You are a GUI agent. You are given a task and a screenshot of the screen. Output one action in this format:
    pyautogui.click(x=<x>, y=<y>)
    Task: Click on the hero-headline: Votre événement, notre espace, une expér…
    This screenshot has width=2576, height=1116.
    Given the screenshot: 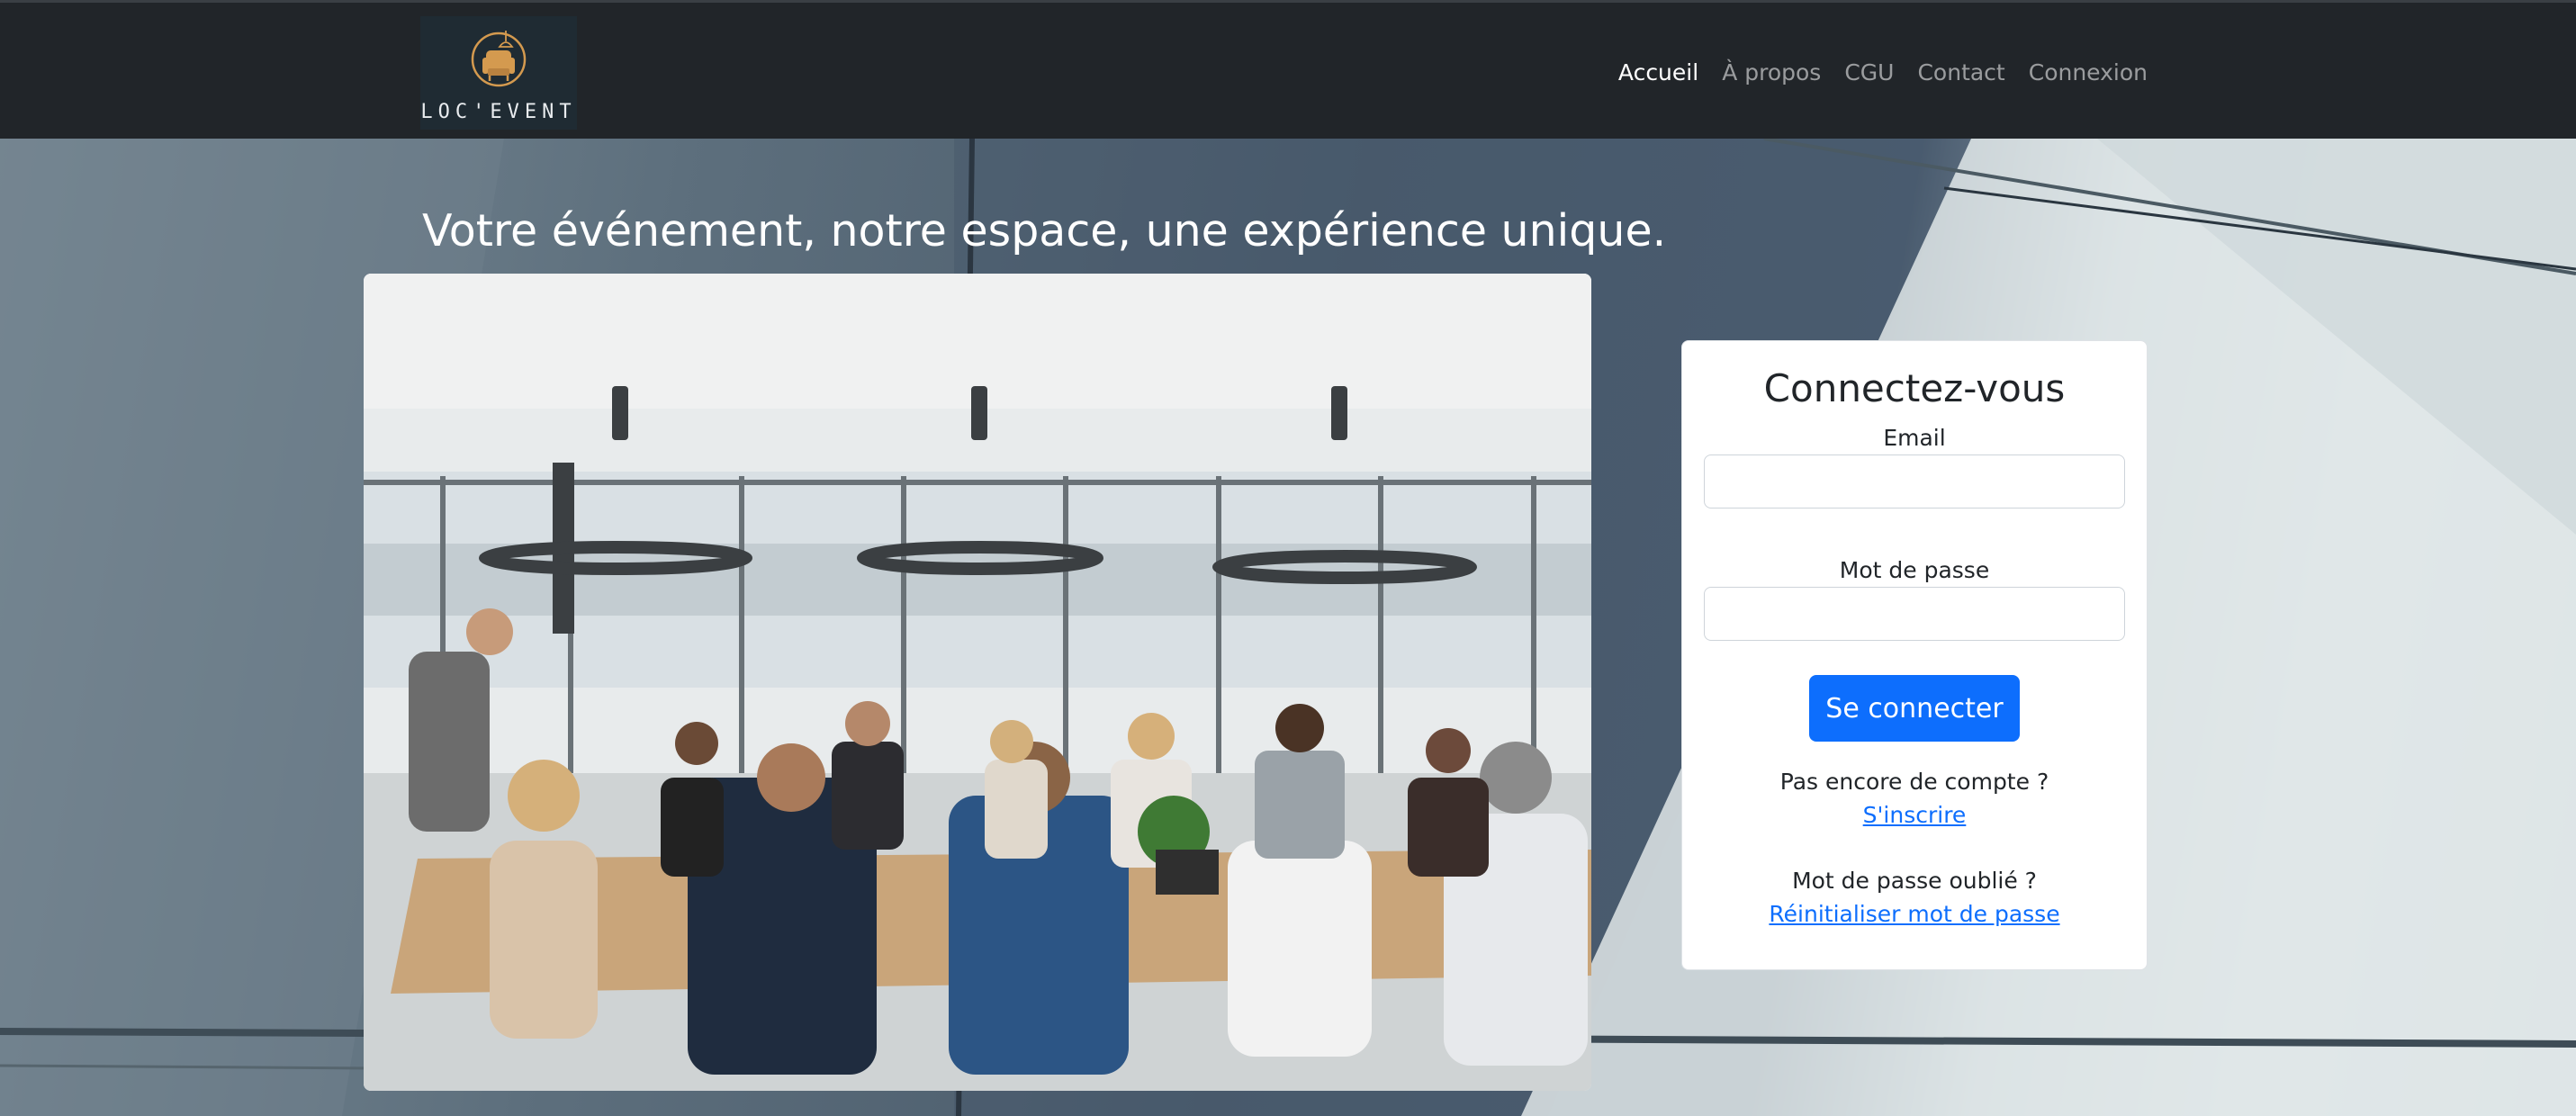 What is the action you would take?
    pyautogui.click(x=1044, y=231)
    